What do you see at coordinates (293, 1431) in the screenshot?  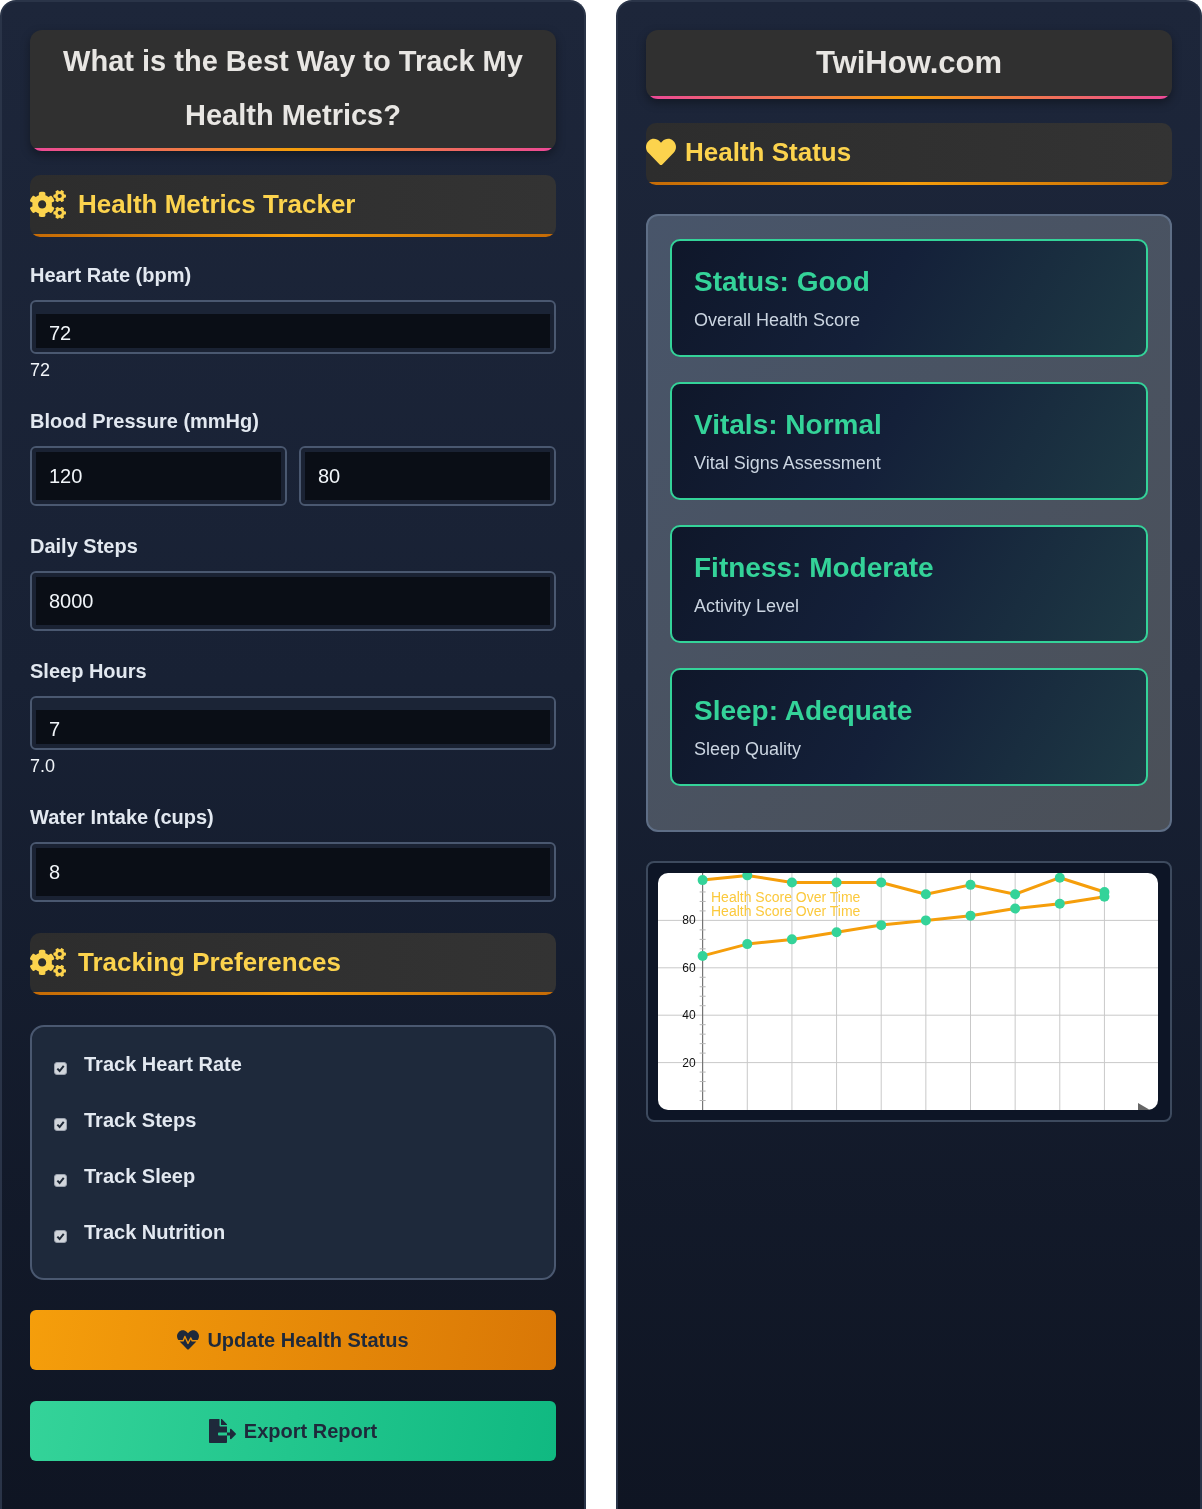 I see `export-button: Export Report` at bounding box center [293, 1431].